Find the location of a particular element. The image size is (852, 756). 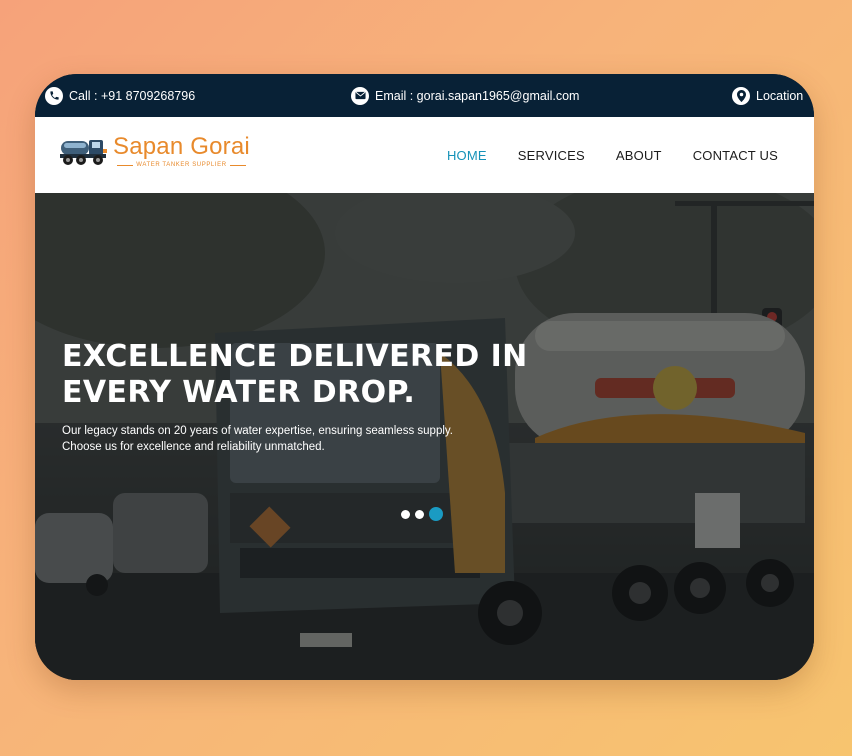

location-text: Location is located at coordinates (780, 95).